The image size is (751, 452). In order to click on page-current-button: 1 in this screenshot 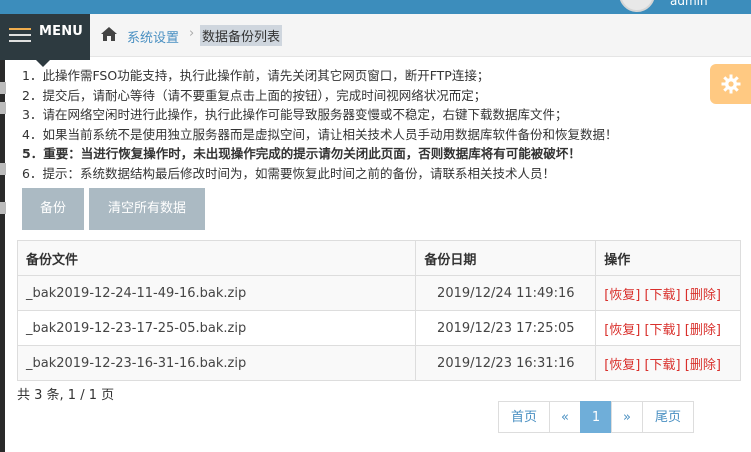, I will do `click(596, 417)`.